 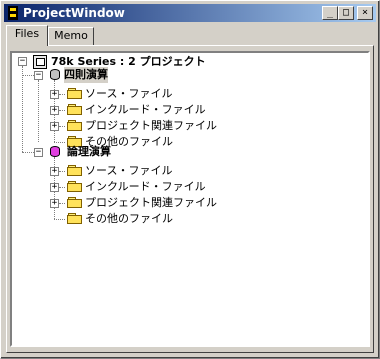 What do you see at coordinates (346, 13) in the screenshot?
I see `maximize-button: □` at bounding box center [346, 13].